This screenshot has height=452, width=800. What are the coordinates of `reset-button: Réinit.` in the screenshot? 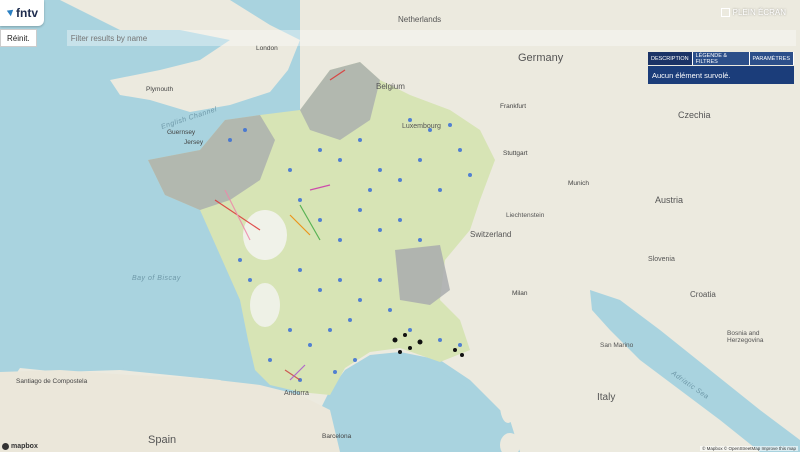 It's located at (18, 38).